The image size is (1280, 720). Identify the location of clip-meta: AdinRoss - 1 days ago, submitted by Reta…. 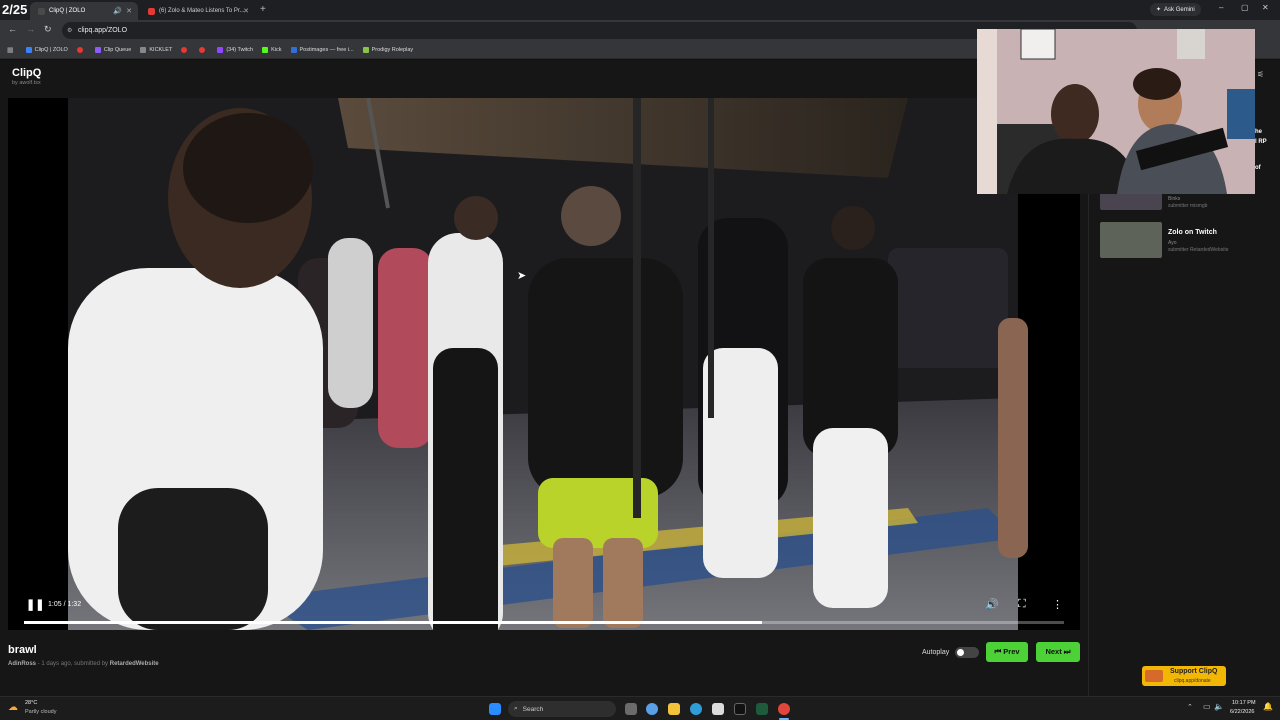
(83, 664).